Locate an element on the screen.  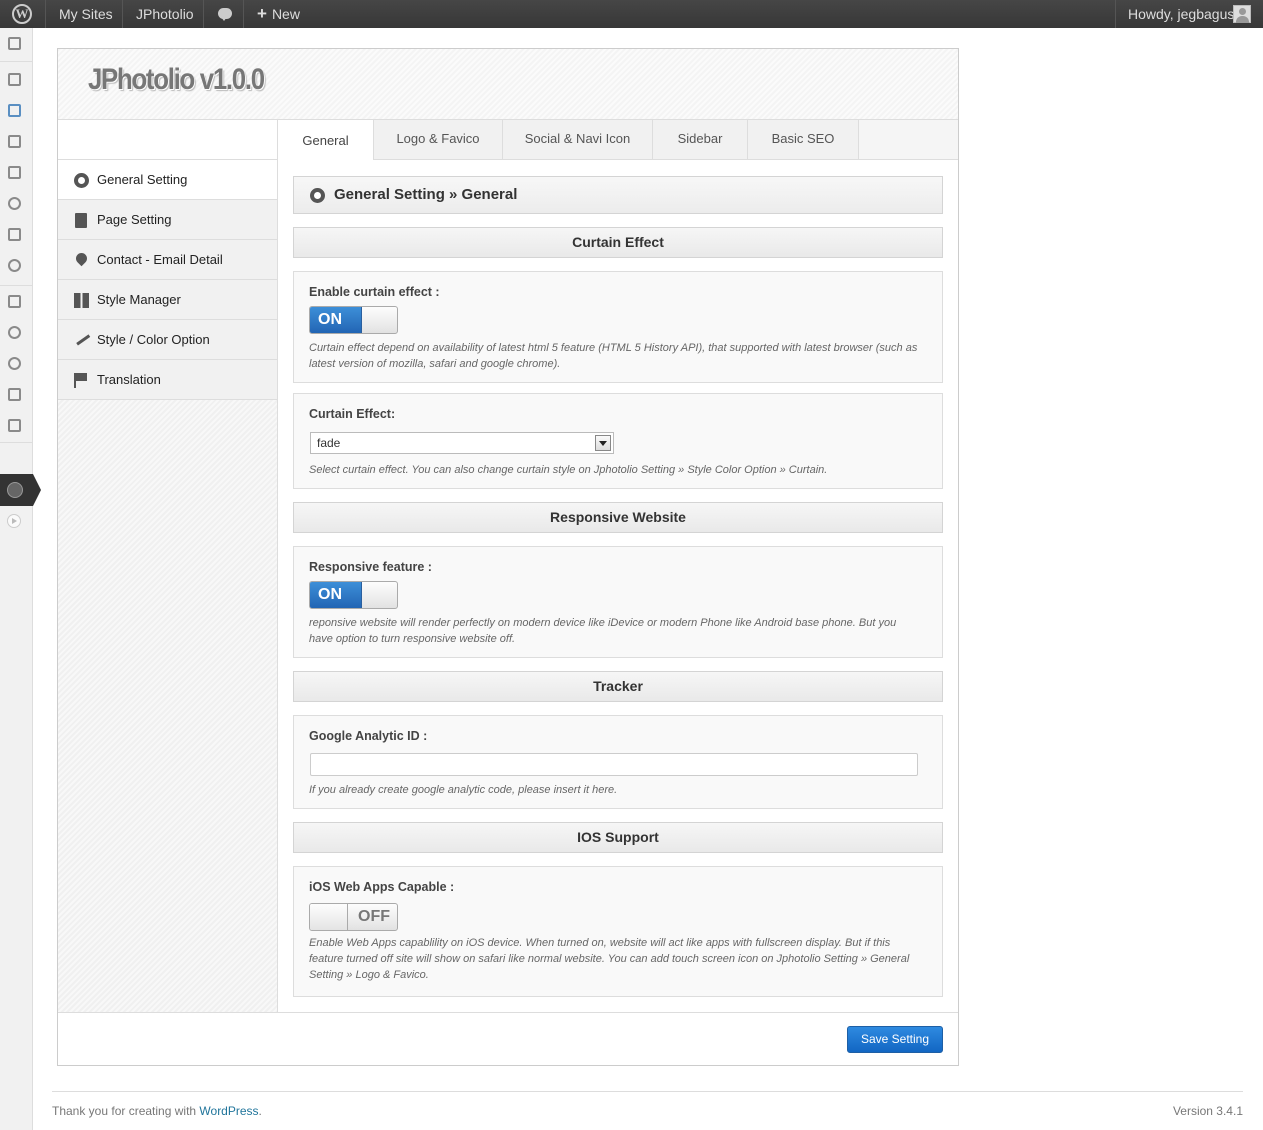
appearance-icon is located at coordinates (15, 302).